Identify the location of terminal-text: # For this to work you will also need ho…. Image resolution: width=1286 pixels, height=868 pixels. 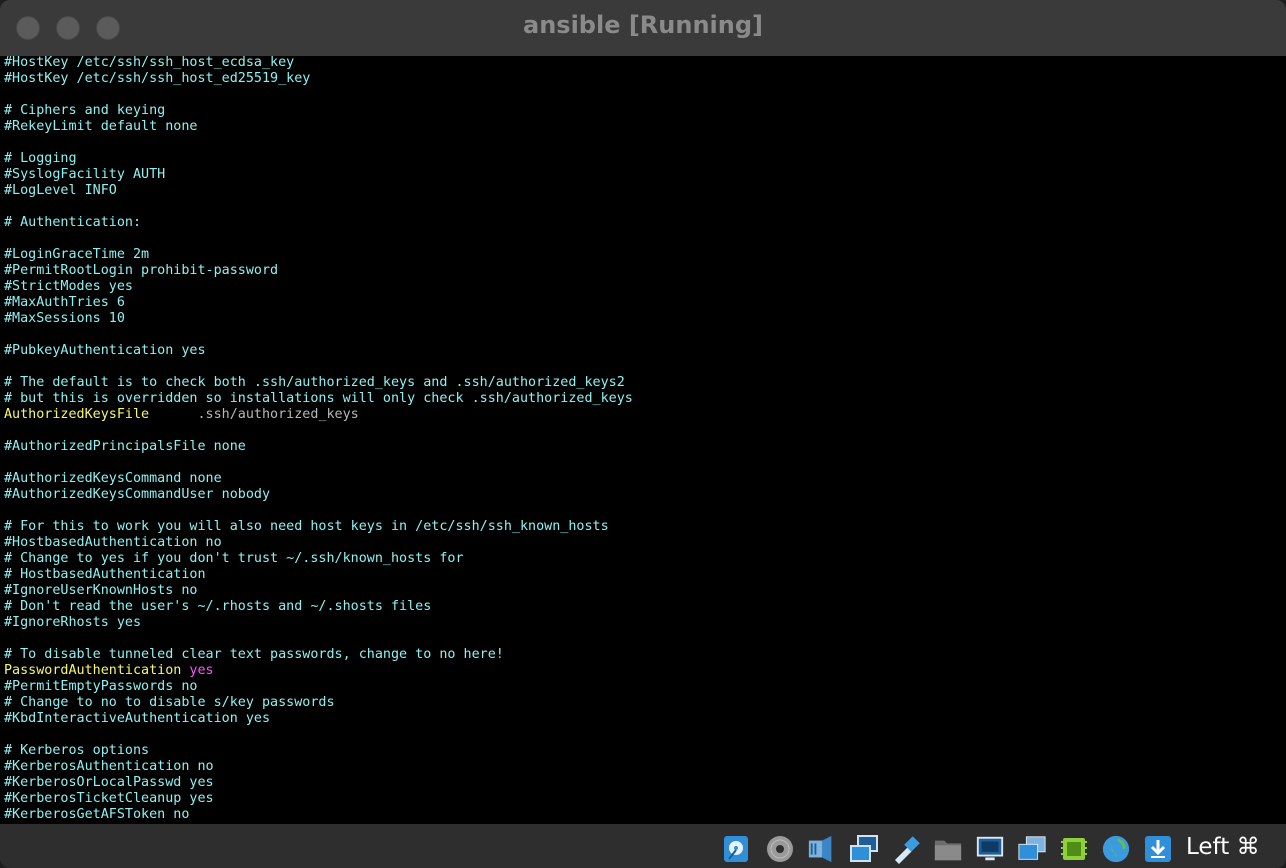
(306, 526).